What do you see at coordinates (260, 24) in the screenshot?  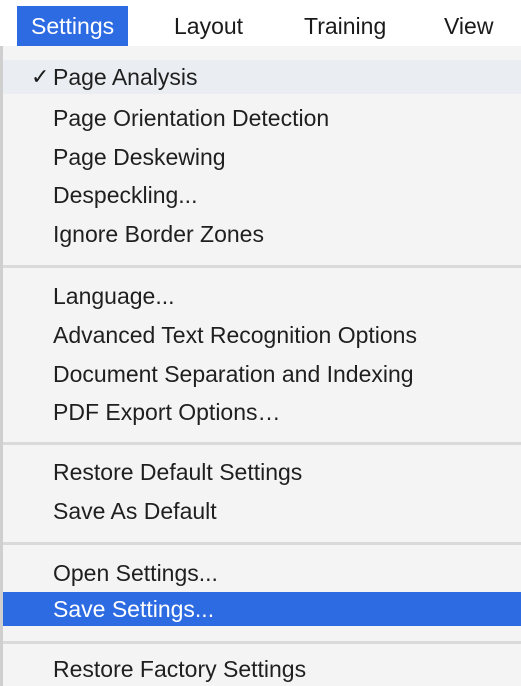 I see `menu-bar: Settings Layout Training View` at bounding box center [260, 24].